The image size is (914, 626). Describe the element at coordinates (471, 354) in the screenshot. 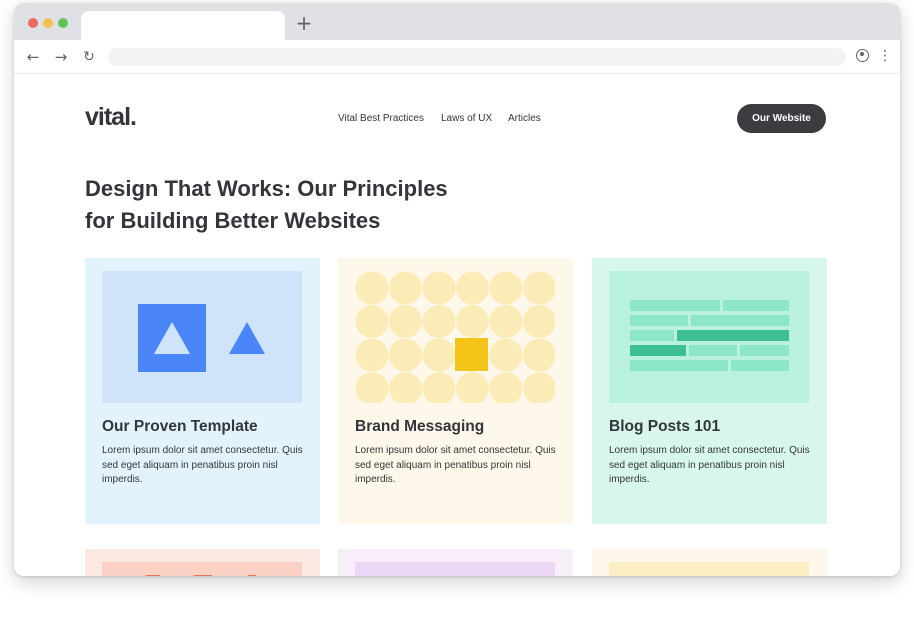

I see `yellow-square-shape` at that location.